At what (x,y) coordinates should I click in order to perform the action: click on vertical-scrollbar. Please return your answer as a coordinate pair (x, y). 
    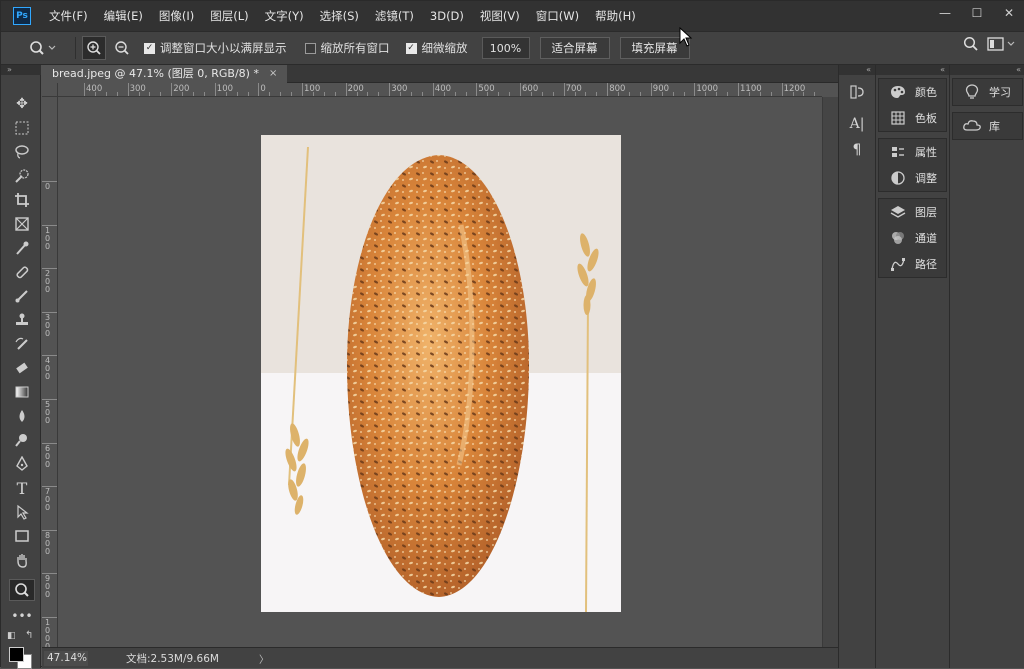
    Looking at the image, I should click on (830, 372).